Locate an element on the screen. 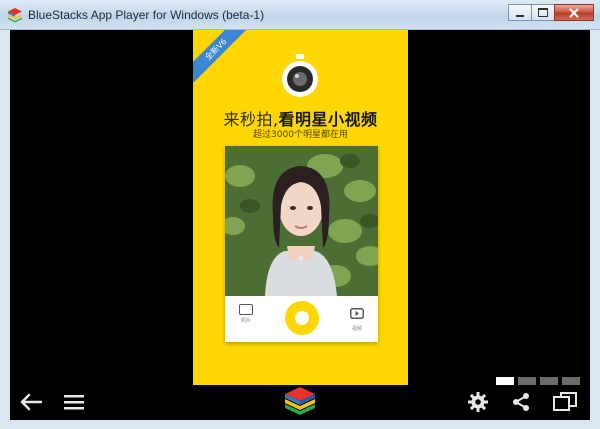  celebrity-photo is located at coordinates (301, 221).